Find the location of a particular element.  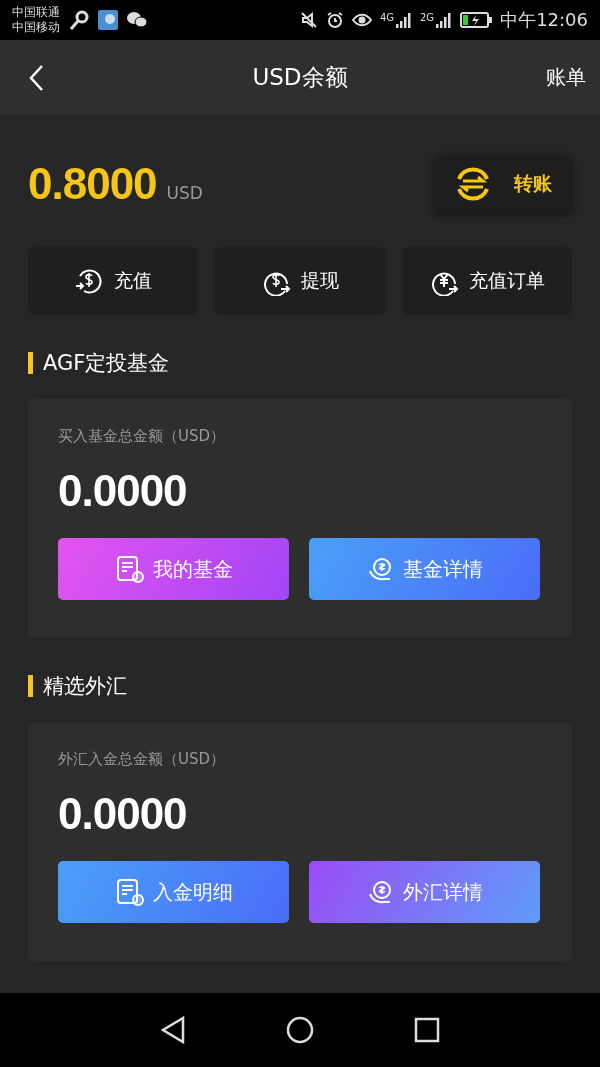

card-button: 基金详情 is located at coordinates (424, 569).